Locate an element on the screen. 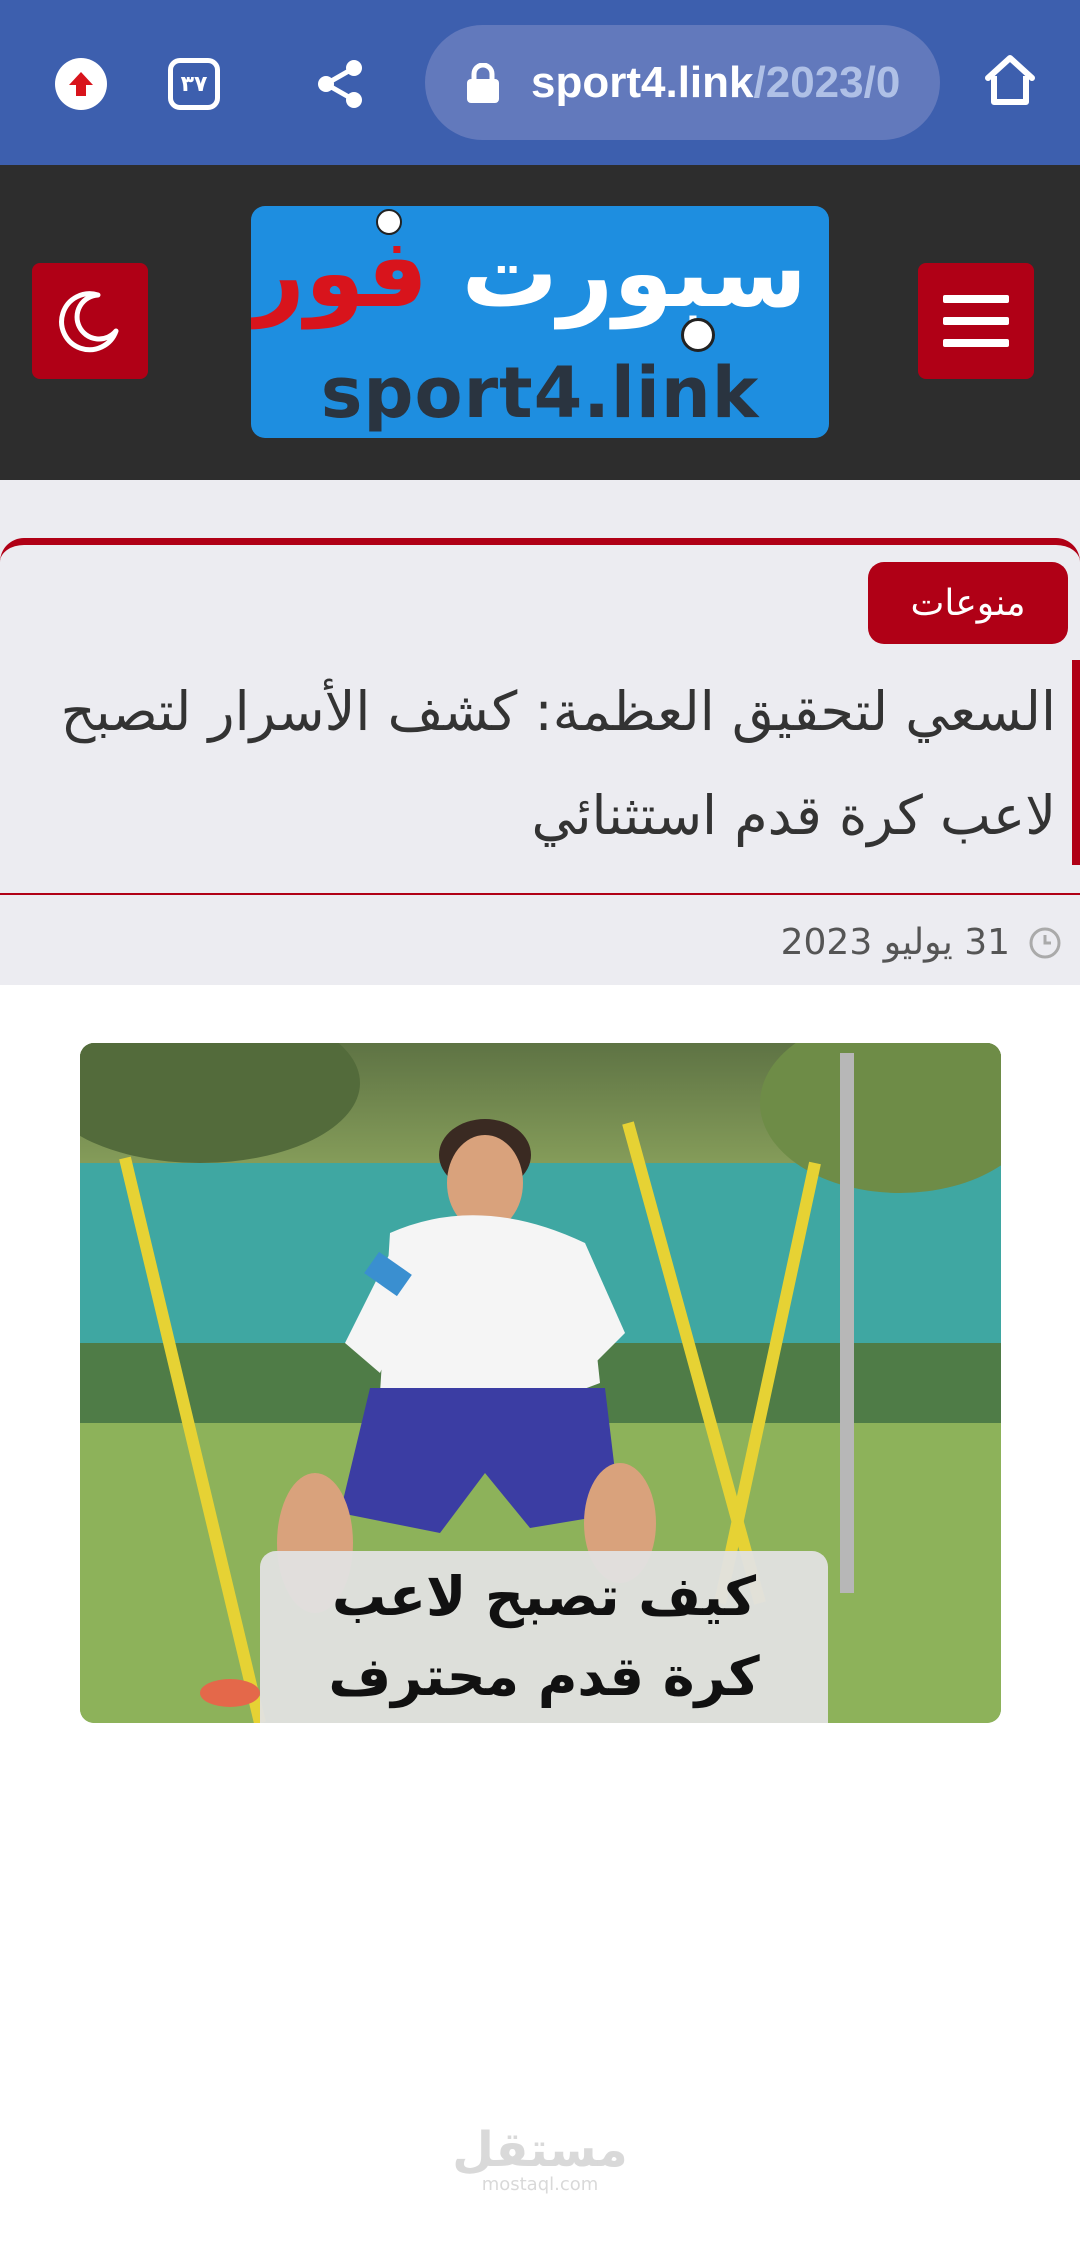  moon-icon is located at coordinates (89, 322).